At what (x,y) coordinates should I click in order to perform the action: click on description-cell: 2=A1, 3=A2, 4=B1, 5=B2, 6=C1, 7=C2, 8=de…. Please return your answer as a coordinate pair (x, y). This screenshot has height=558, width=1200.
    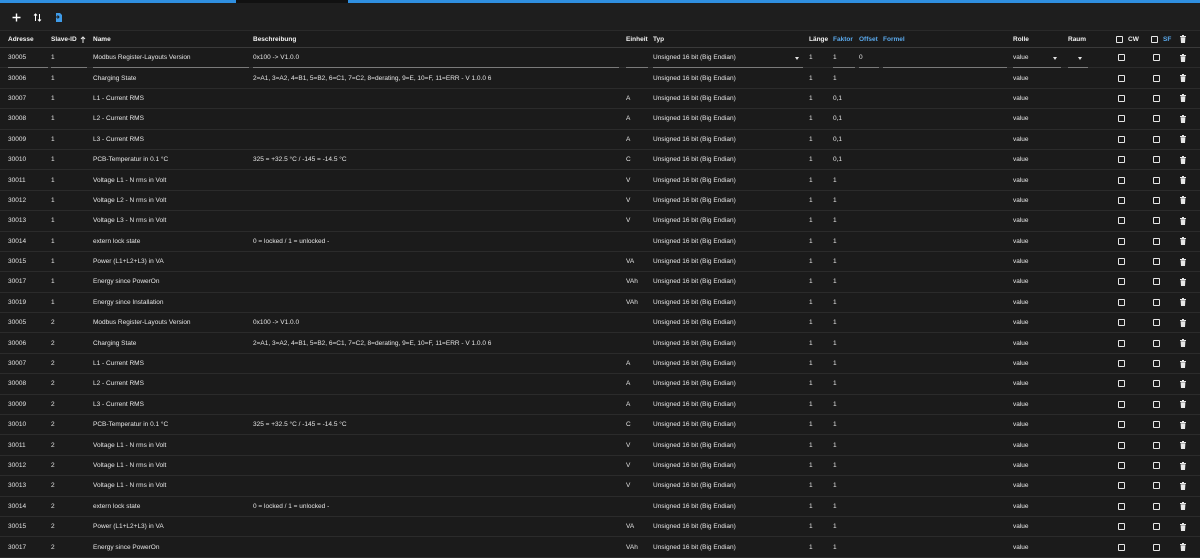
    Looking at the image, I should click on (436, 77).